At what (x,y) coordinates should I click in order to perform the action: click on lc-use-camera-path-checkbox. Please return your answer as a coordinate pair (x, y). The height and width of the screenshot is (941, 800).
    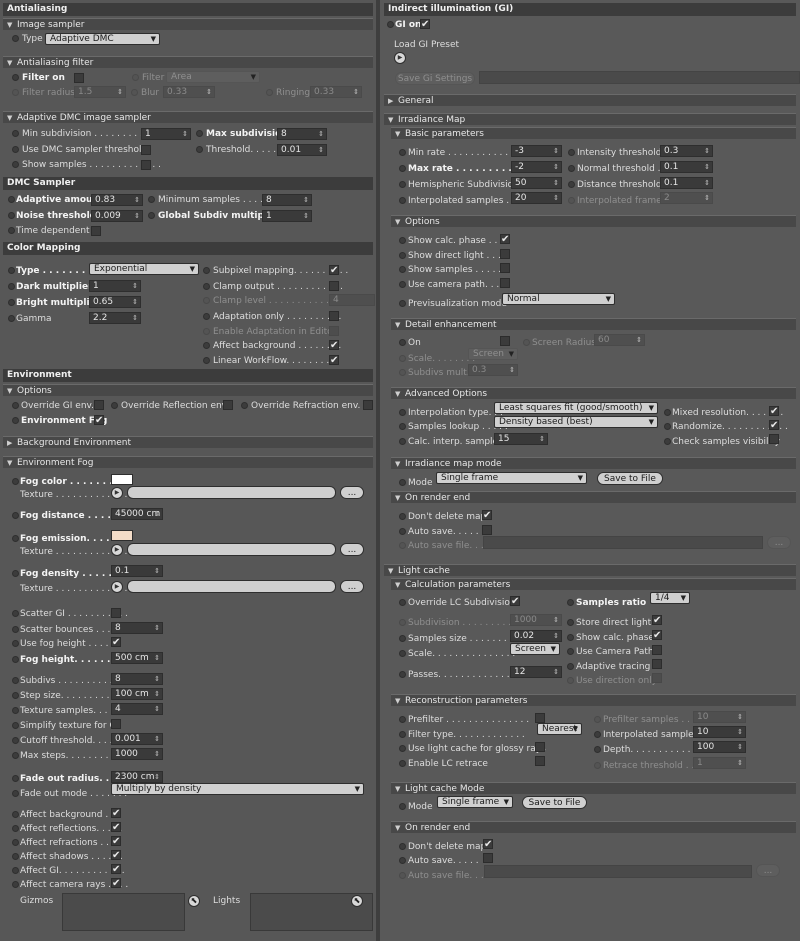
    Looking at the image, I should click on (657, 650).